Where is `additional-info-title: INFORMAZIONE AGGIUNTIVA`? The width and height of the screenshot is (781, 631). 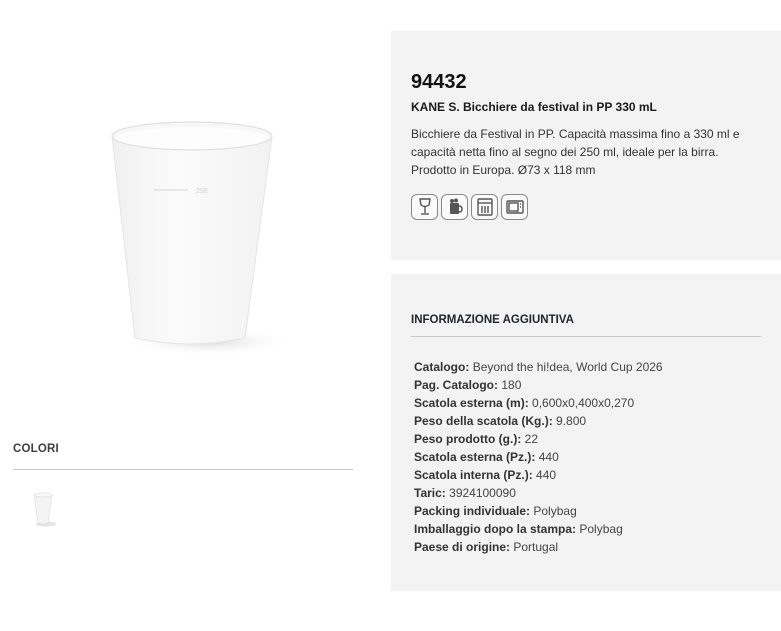
additional-info-title: INFORMAZIONE AGGIUNTIVA is located at coordinates (492, 320).